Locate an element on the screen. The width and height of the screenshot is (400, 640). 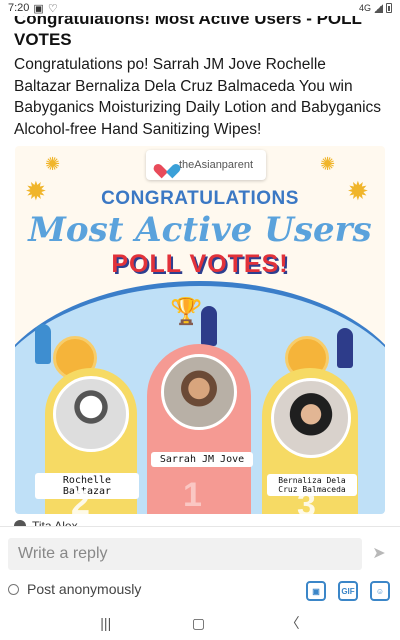
brand-name: theAsianparent is located at coordinates (216, 165).